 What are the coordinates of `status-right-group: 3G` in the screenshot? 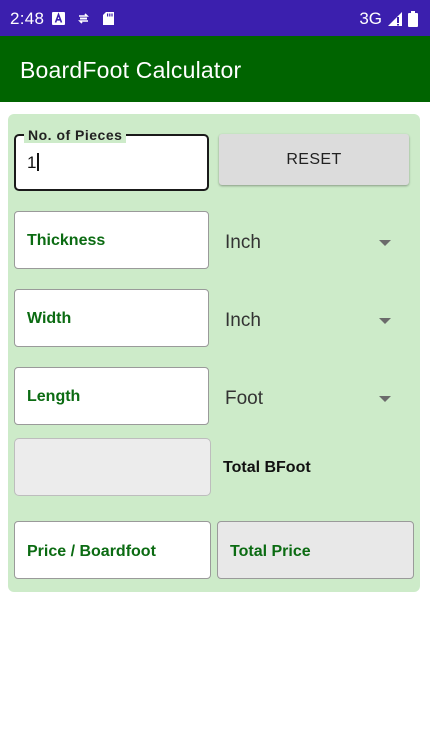 It's located at (388, 19).